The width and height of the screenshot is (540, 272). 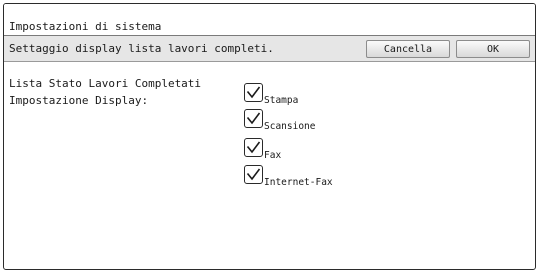 I want to click on stampa-checkbox, so click(x=253, y=92).